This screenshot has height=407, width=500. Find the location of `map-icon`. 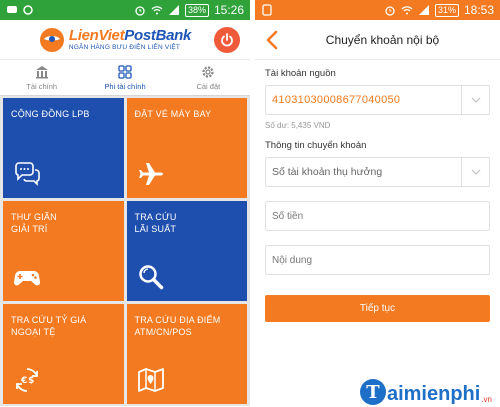

map-icon is located at coordinates (150, 380).